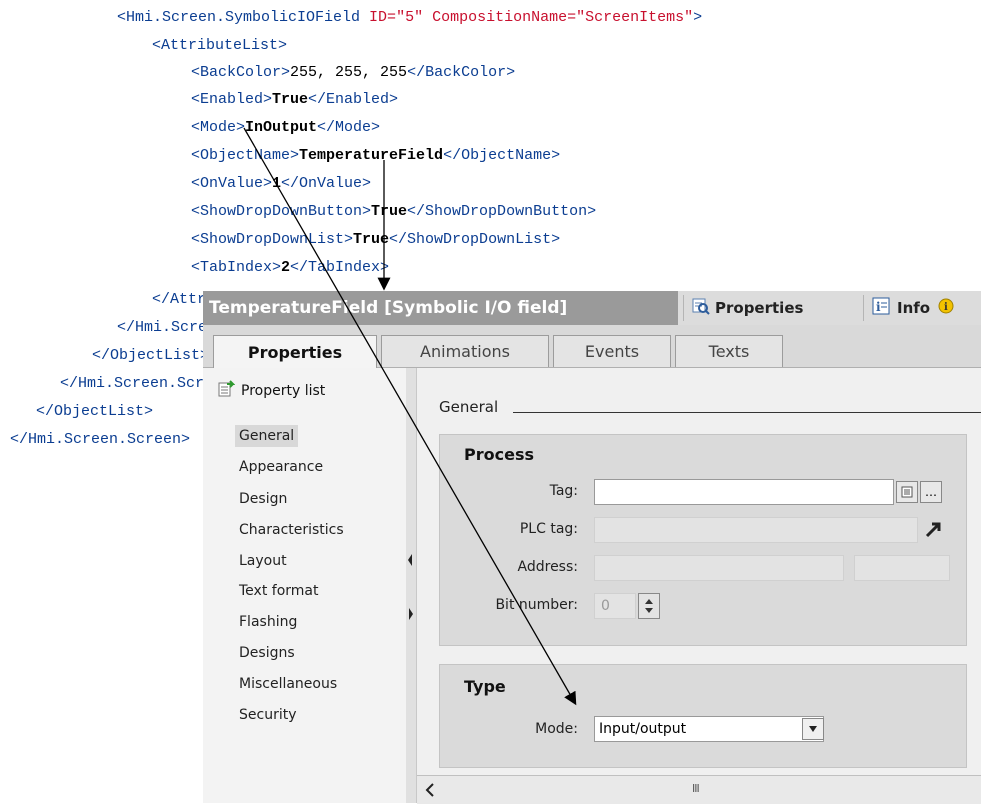  What do you see at coordinates (744, 492) in the screenshot?
I see `tag-input` at bounding box center [744, 492].